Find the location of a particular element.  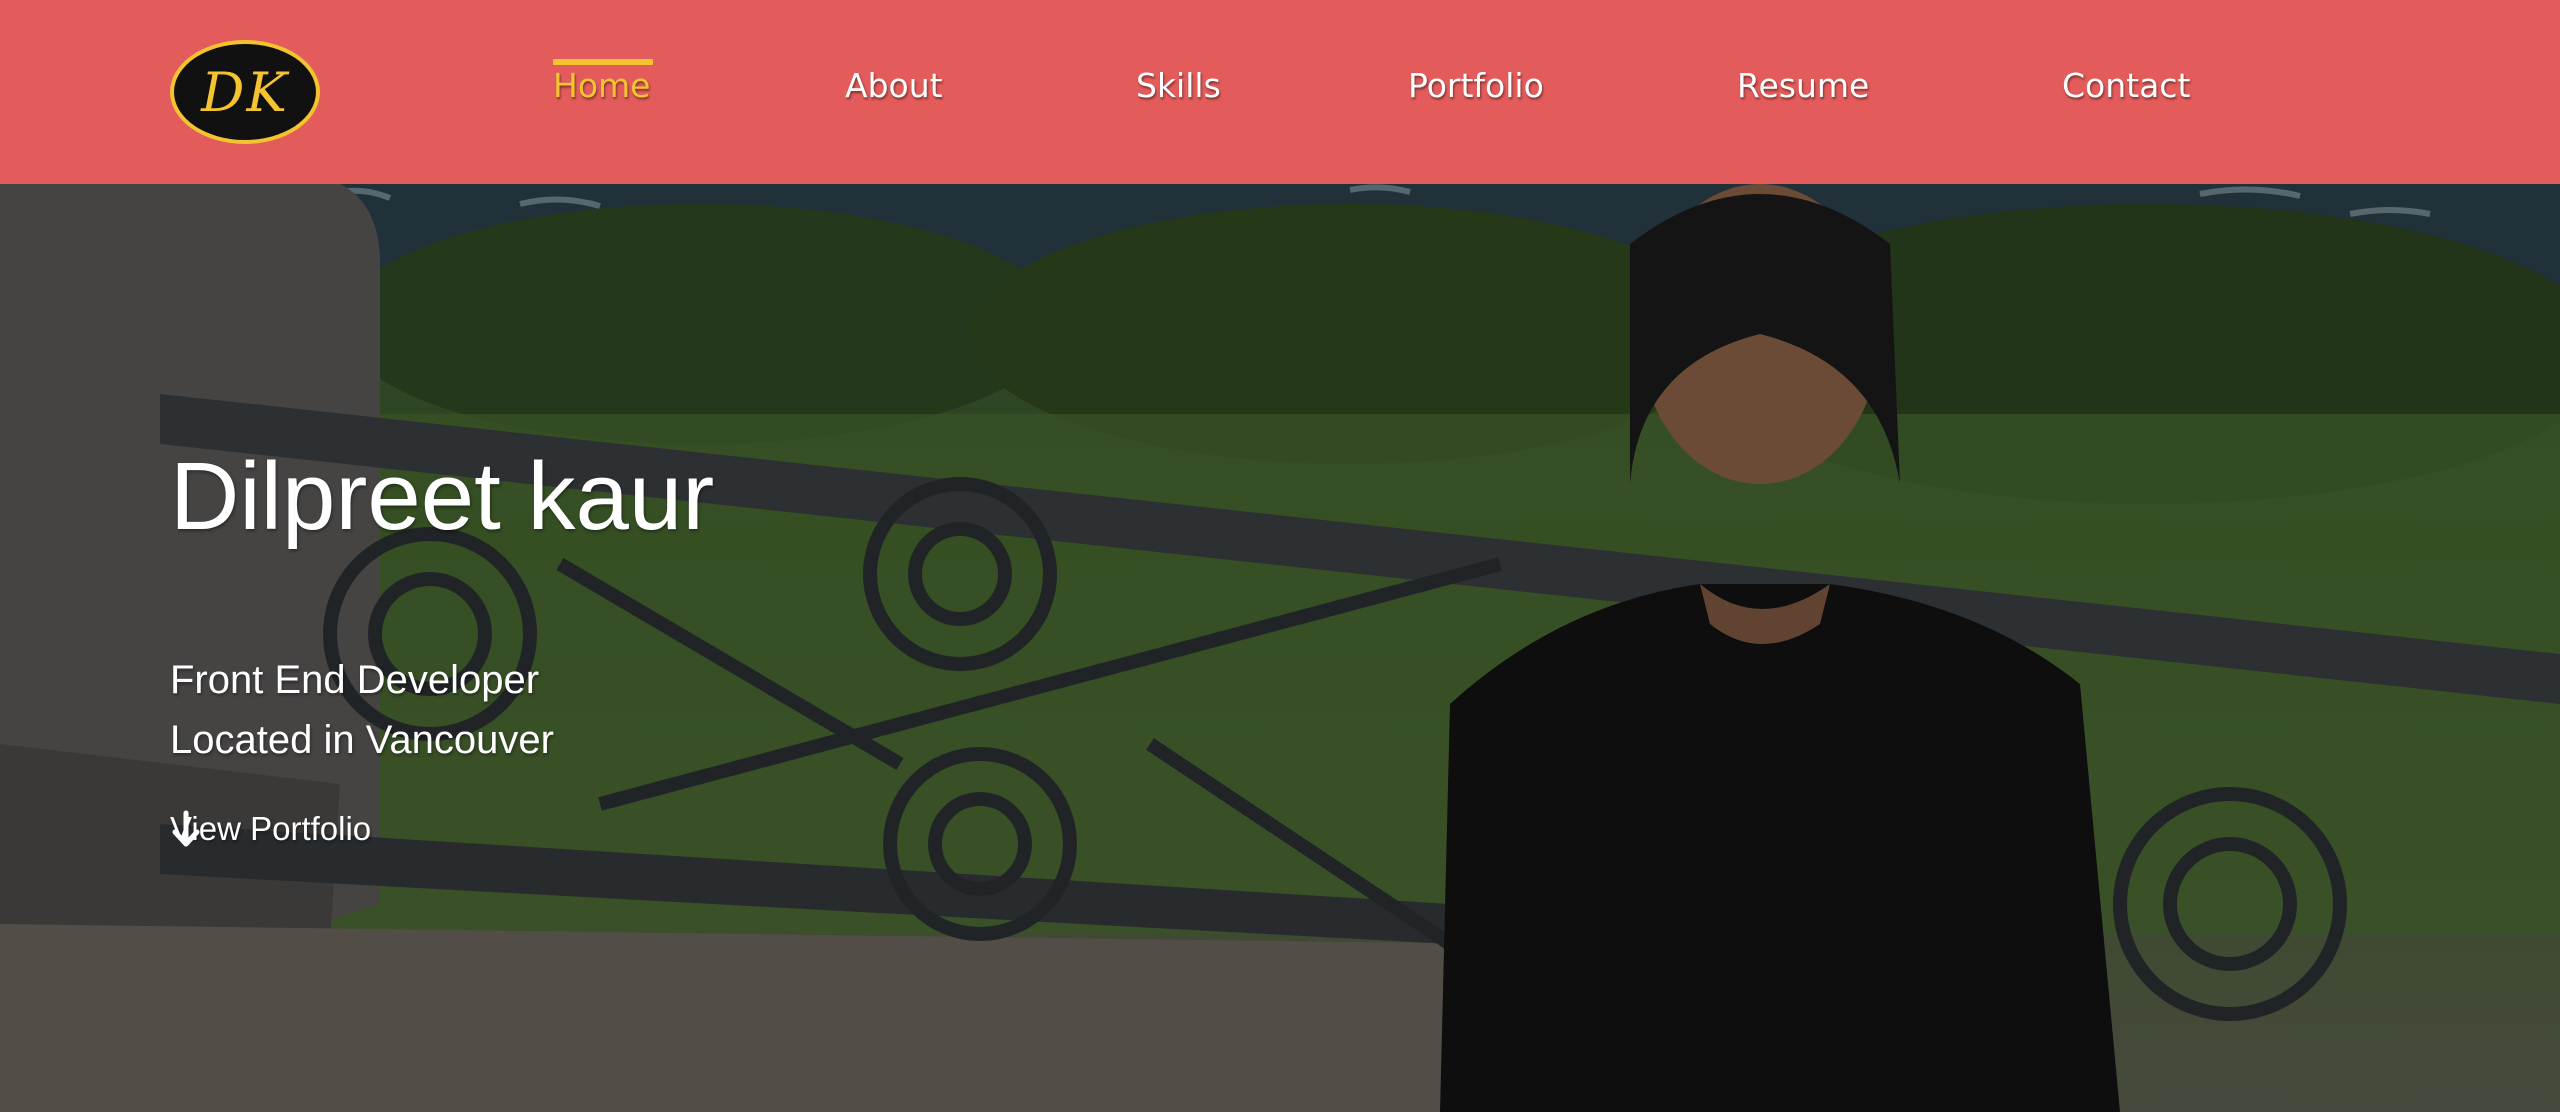

nav-portfolio: Portfolio is located at coordinates (1476, 85).